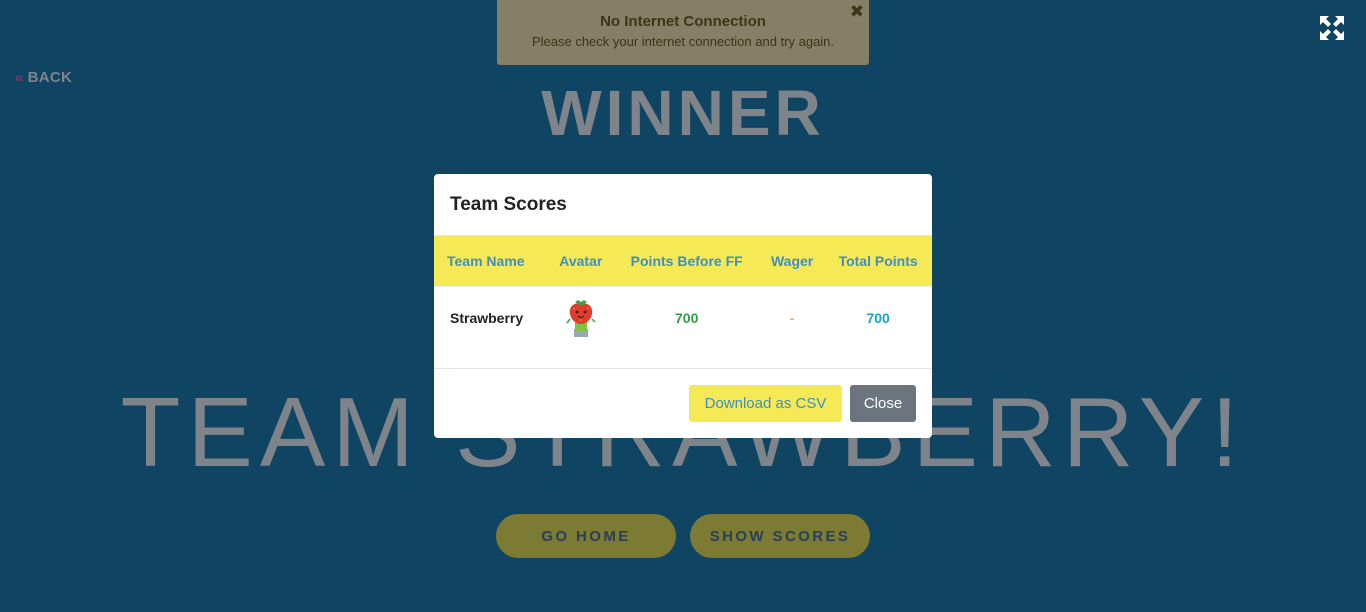 The image size is (1366, 612). I want to click on column-header-team-name: Team Name, so click(491, 261).